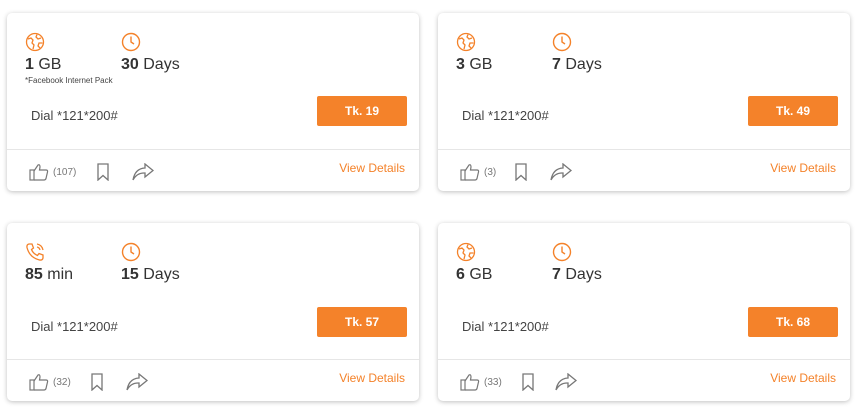  Describe the element at coordinates (362, 111) in the screenshot. I see `buy-price-button: Tk. 19` at that location.